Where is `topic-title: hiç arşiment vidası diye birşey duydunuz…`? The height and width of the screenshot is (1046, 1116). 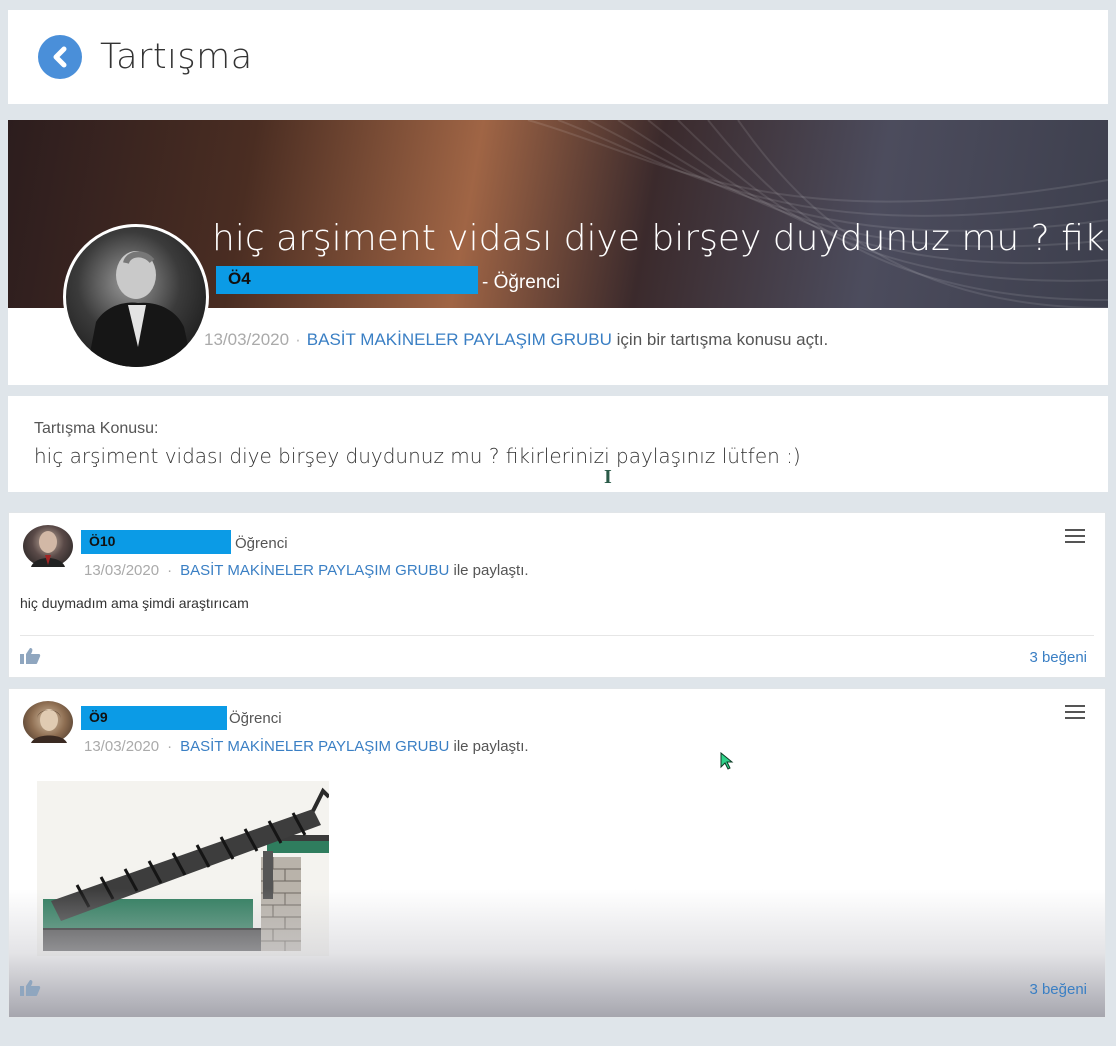
topic-title: hiç arşiment vidası diye birşey duydunuz… is located at coordinates (660, 238).